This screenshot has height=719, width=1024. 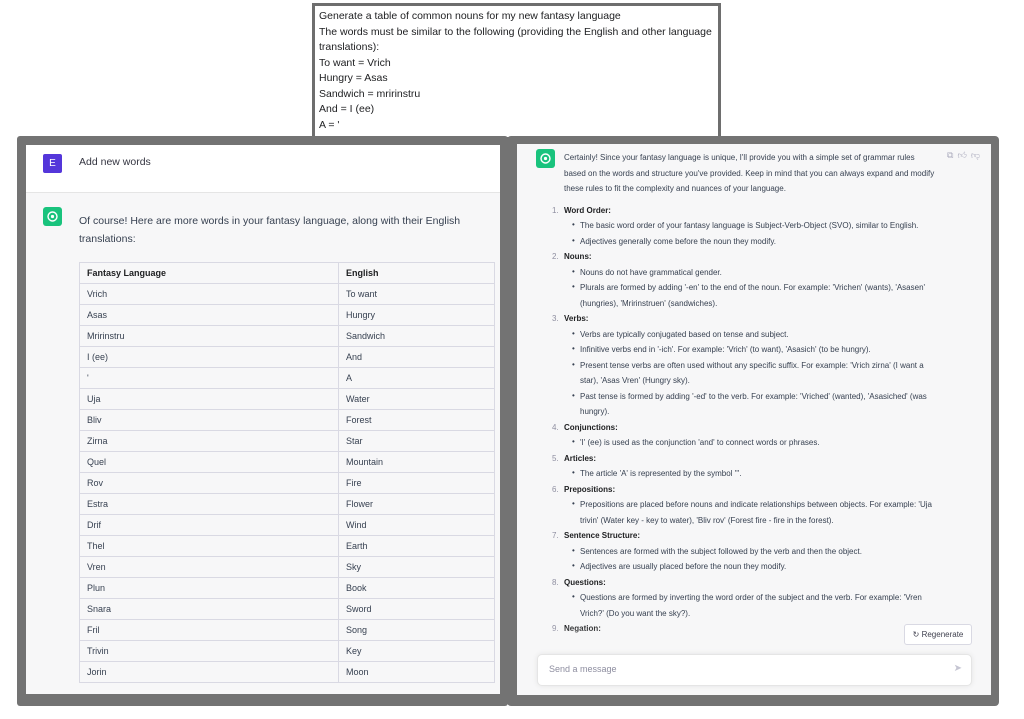 I want to click on message-actions: ⧉👍︎👎︎, so click(x=965, y=155).